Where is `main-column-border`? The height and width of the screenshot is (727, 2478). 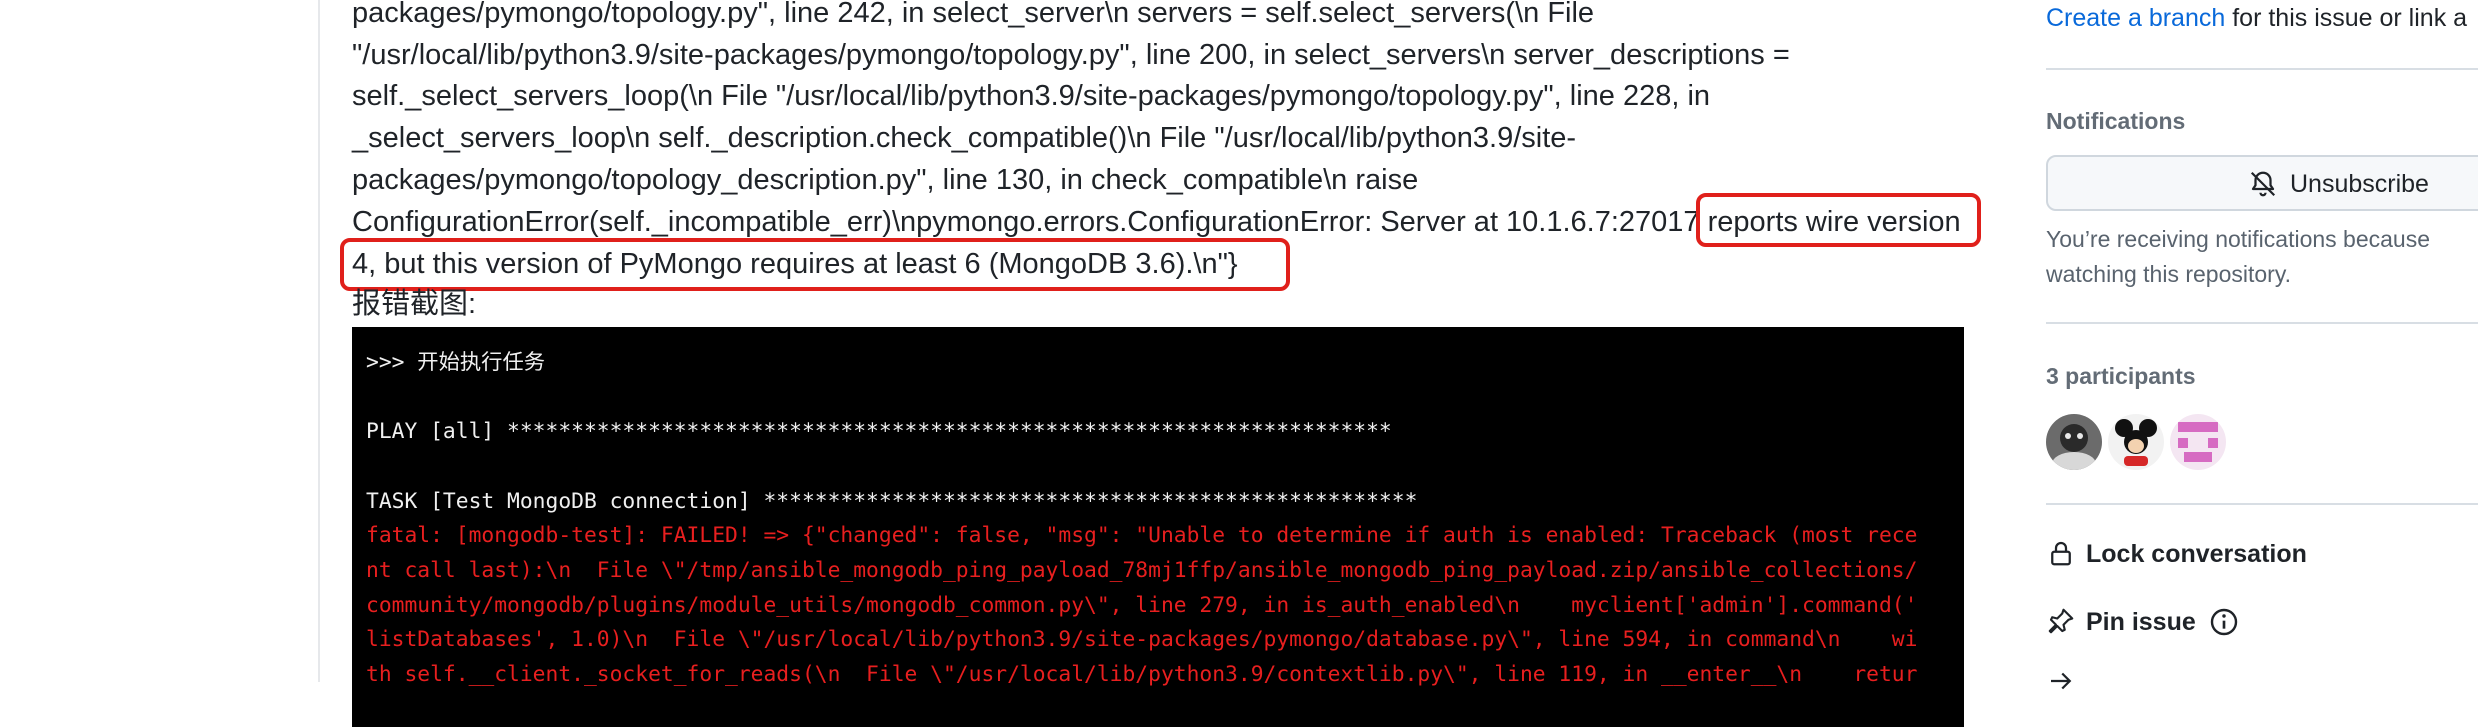 main-column-border is located at coordinates (319, 341).